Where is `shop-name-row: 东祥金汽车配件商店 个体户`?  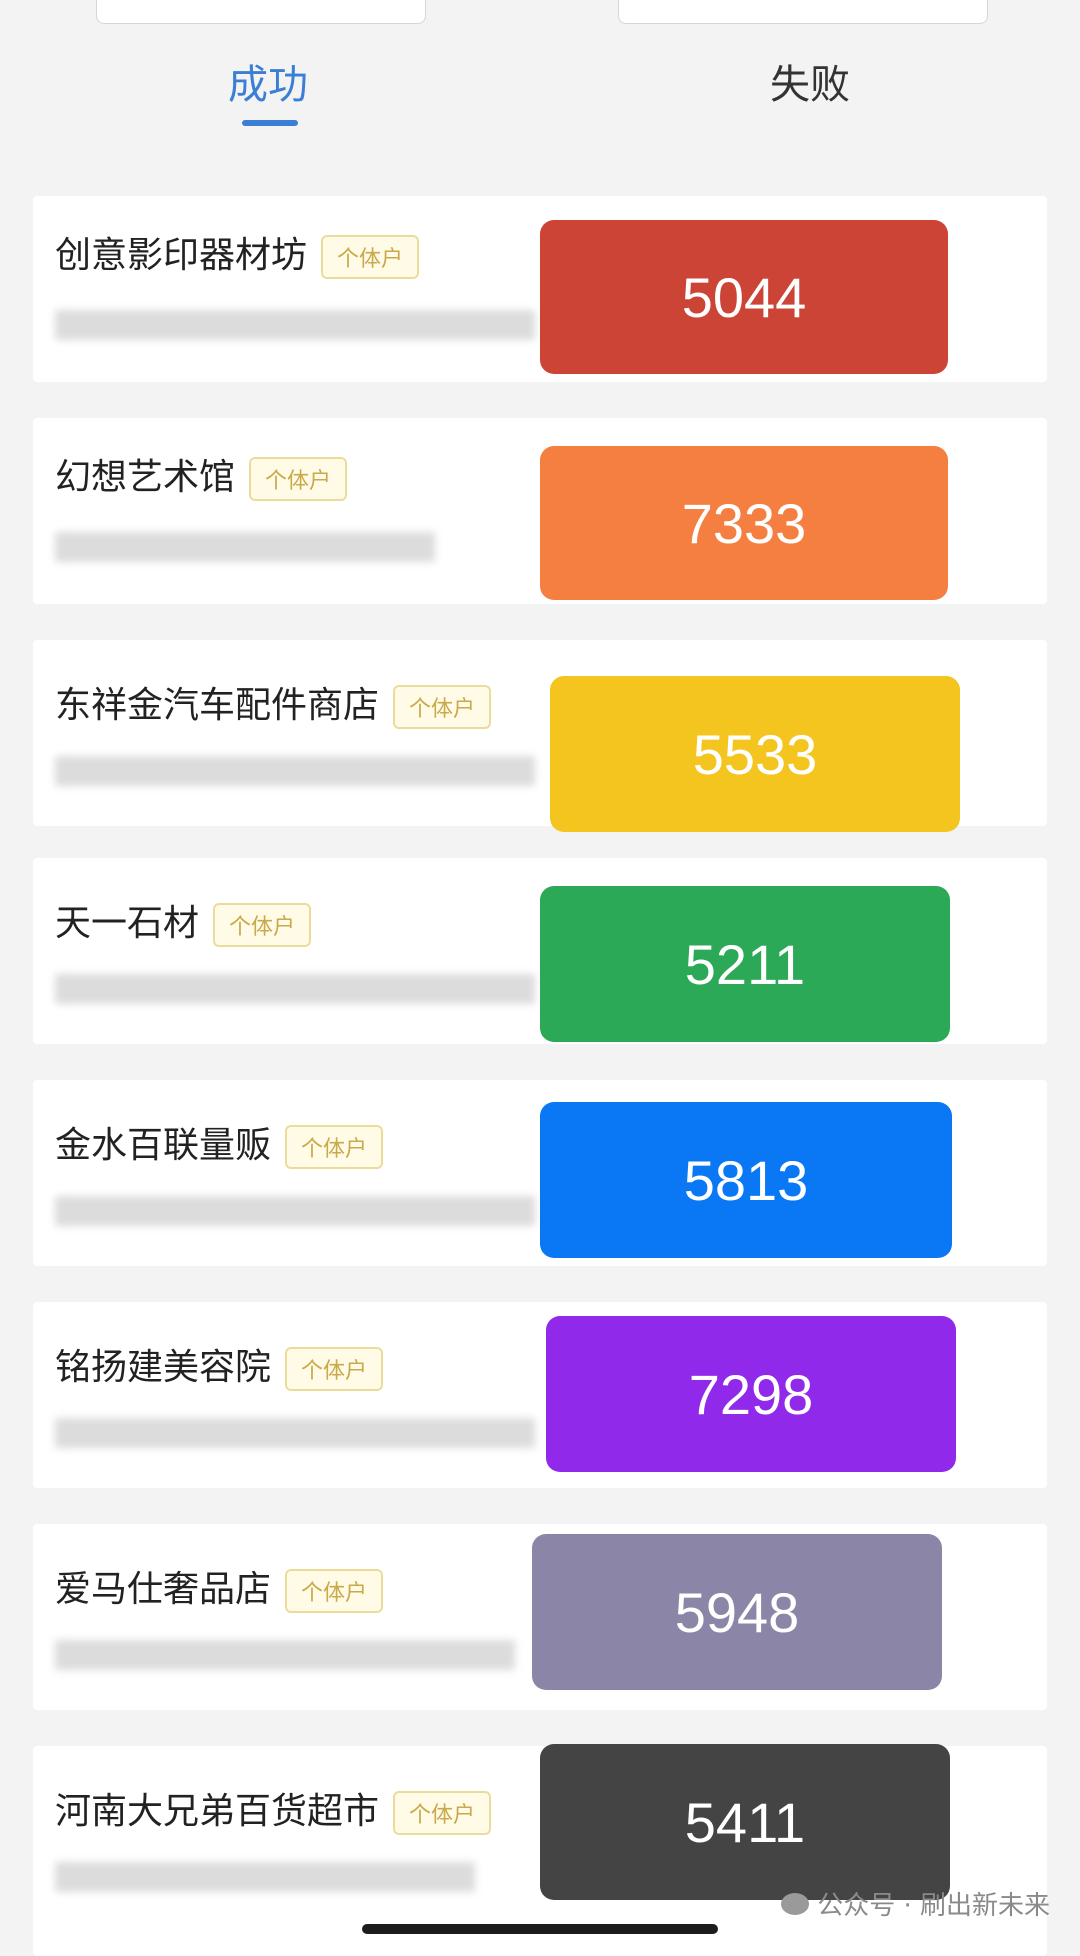
shop-name-row: 东祥金汽车配件商店 个体户 is located at coordinates (273, 702).